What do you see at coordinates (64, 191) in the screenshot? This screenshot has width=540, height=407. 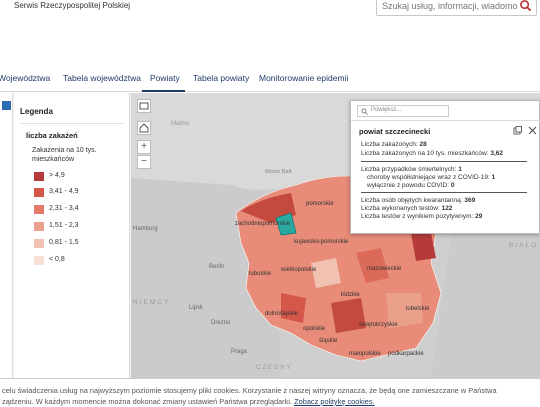 I see `legend-label: 3,41 - 4,9` at bounding box center [64, 191].